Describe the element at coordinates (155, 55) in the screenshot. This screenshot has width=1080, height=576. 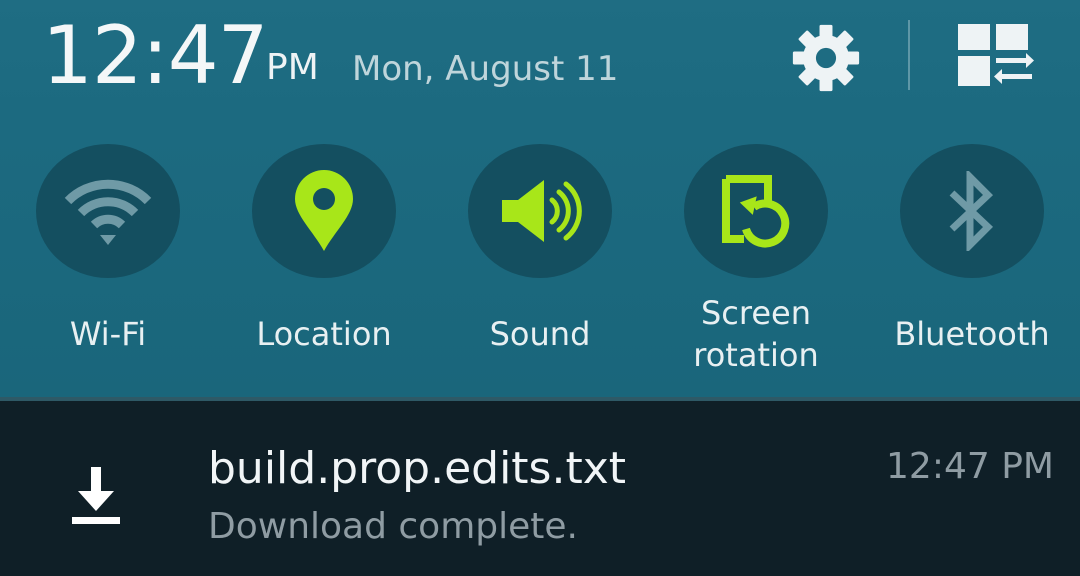
I see `clock-time: 12:47` at that location.